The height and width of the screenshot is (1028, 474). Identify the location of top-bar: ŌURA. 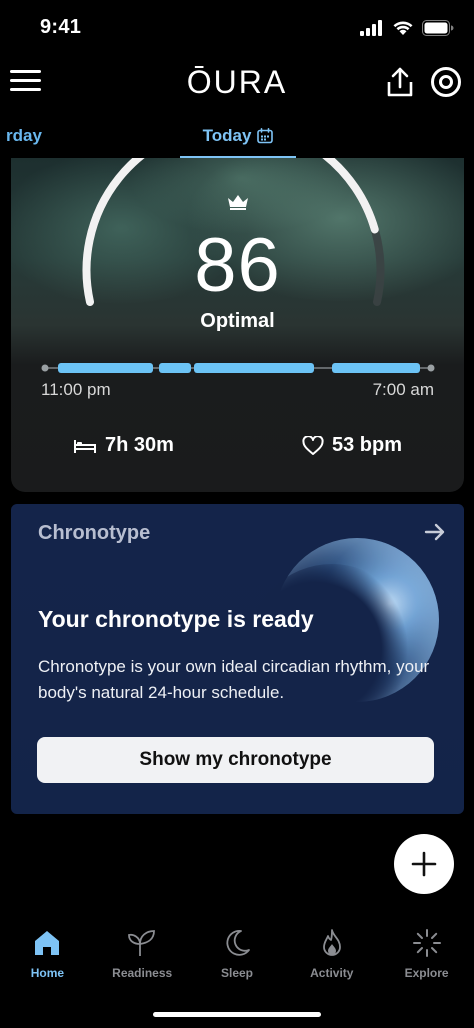
(237, 86).